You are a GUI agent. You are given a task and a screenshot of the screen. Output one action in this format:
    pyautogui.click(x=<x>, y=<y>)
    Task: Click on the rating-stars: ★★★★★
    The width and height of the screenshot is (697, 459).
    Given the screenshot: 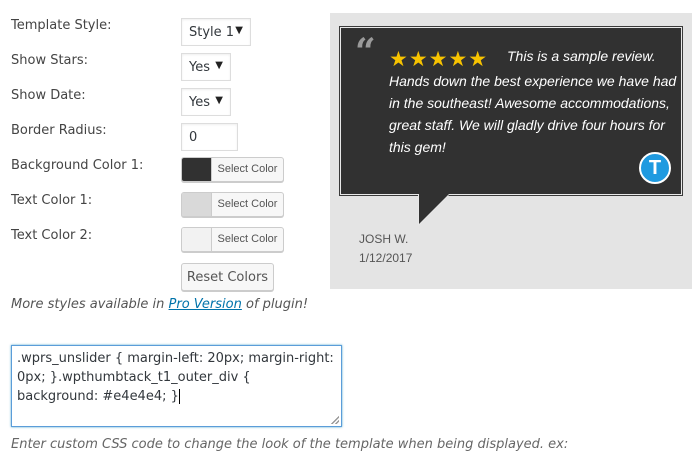 What is the action you would take?
    pyautogui.click(x=439, y=59)
    